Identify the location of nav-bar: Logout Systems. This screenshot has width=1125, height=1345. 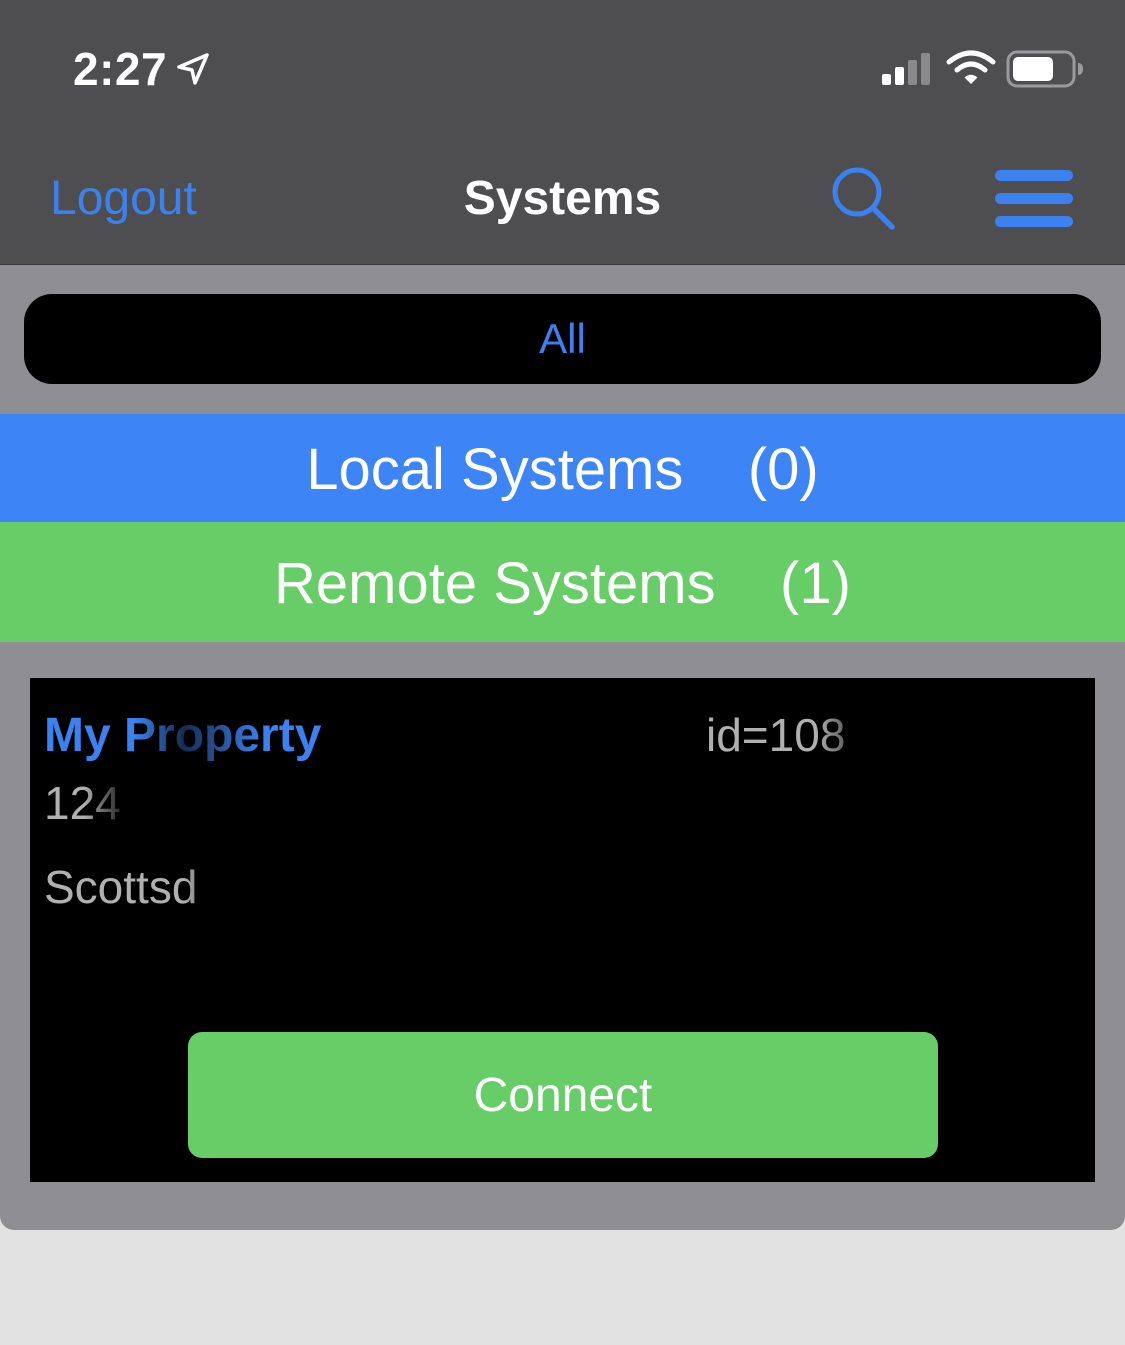
(562, 200).